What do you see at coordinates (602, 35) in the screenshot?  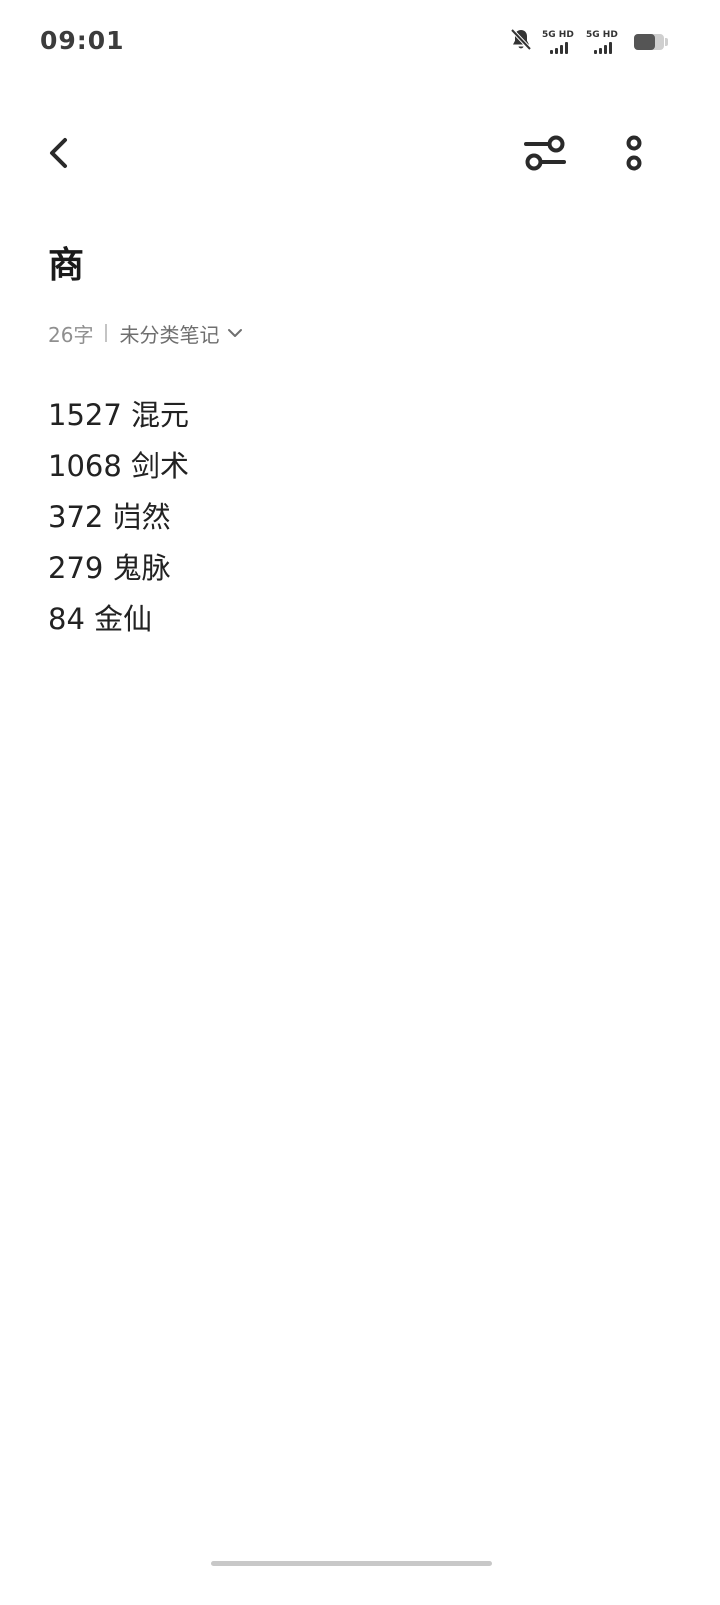 I see `sim2-label: 5G HD` at bounding box center [602, 35].